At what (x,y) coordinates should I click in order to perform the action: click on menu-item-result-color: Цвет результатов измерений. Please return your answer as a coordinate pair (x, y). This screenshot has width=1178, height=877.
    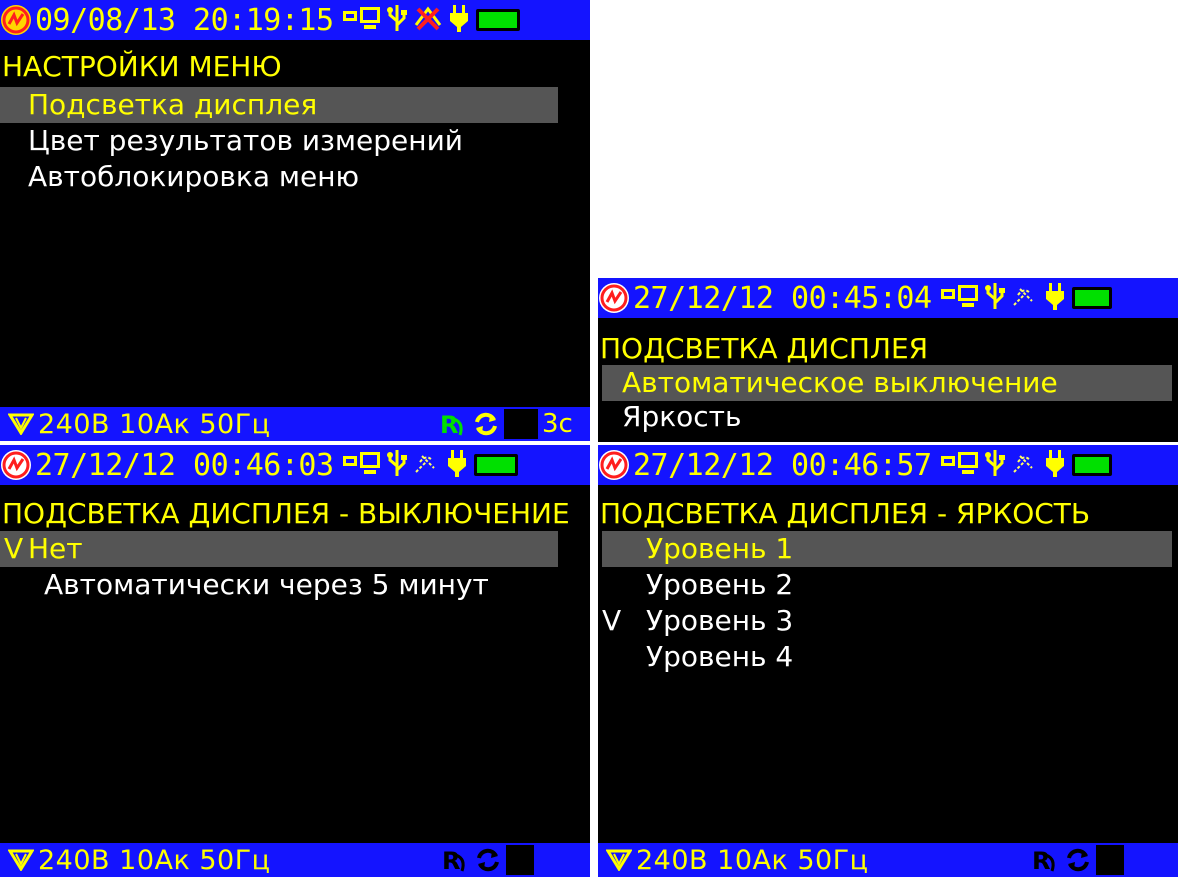
    Looking at the image, I should click on (231, 141).